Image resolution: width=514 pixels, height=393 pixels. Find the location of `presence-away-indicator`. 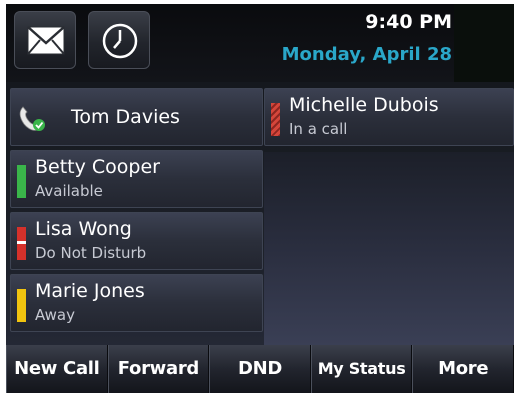

presence-away-indicator is located at coordinates (21, 305).